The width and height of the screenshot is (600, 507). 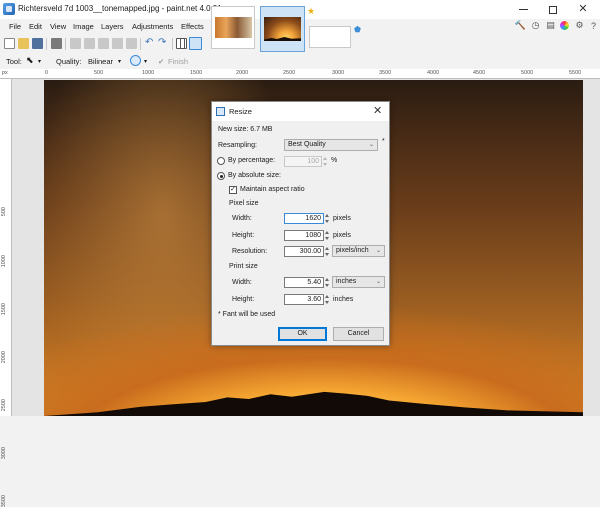 I want to click on print-height-unit: inches, so click(x=343, y=299).